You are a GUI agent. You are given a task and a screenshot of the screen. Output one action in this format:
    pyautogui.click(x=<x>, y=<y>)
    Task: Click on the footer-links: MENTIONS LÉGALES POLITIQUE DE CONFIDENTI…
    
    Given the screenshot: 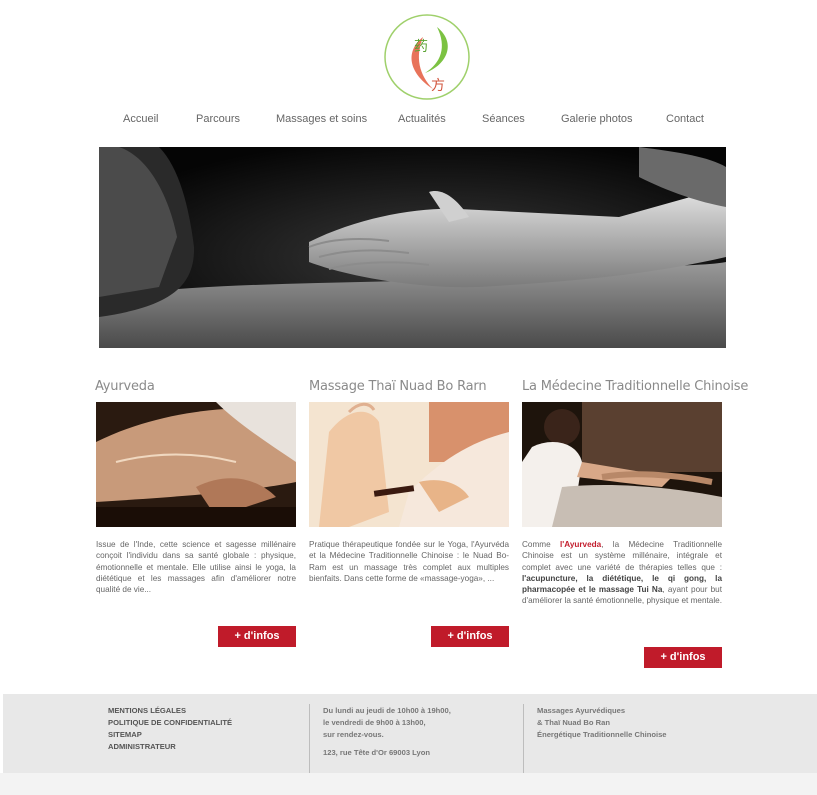 What is the action you would take?
    pyautogui.click(x=170, y=729)
    